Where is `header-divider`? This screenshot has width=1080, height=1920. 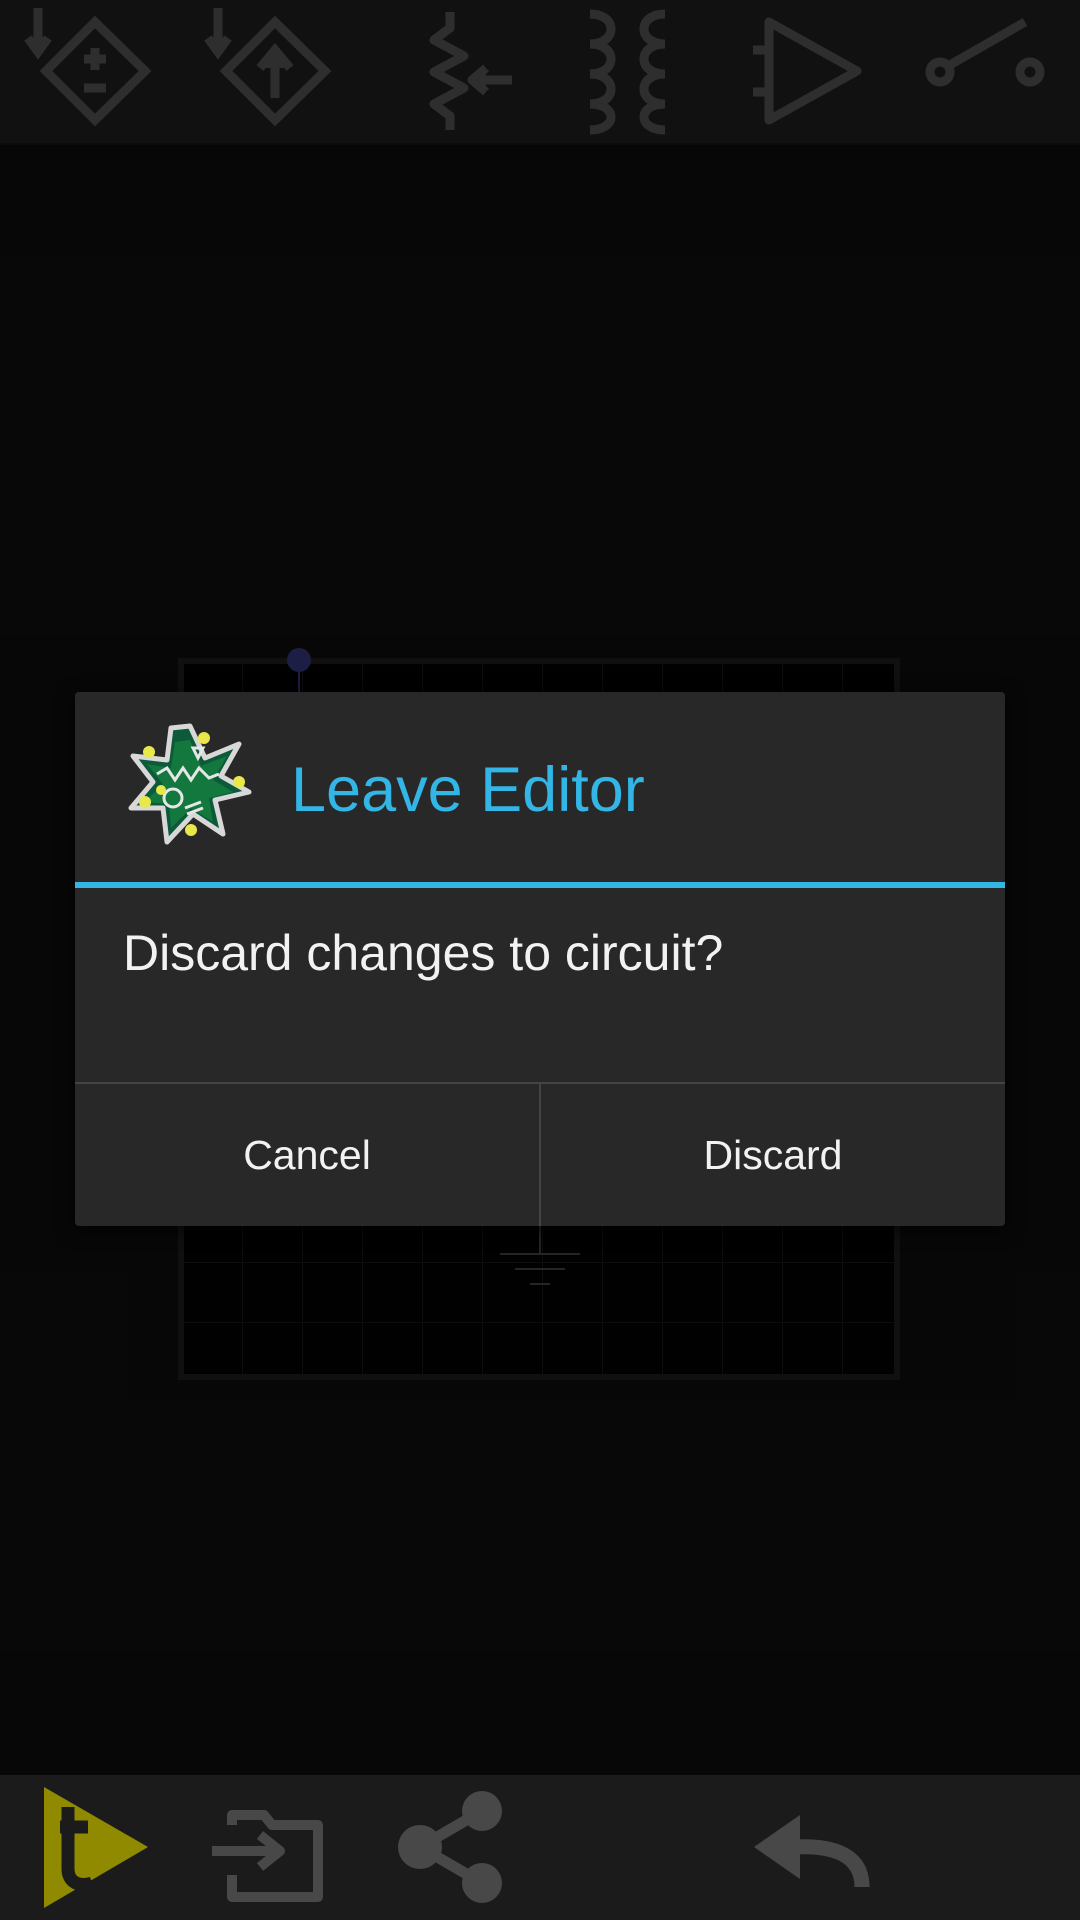
header-divider is located at coordinates (540, 885).